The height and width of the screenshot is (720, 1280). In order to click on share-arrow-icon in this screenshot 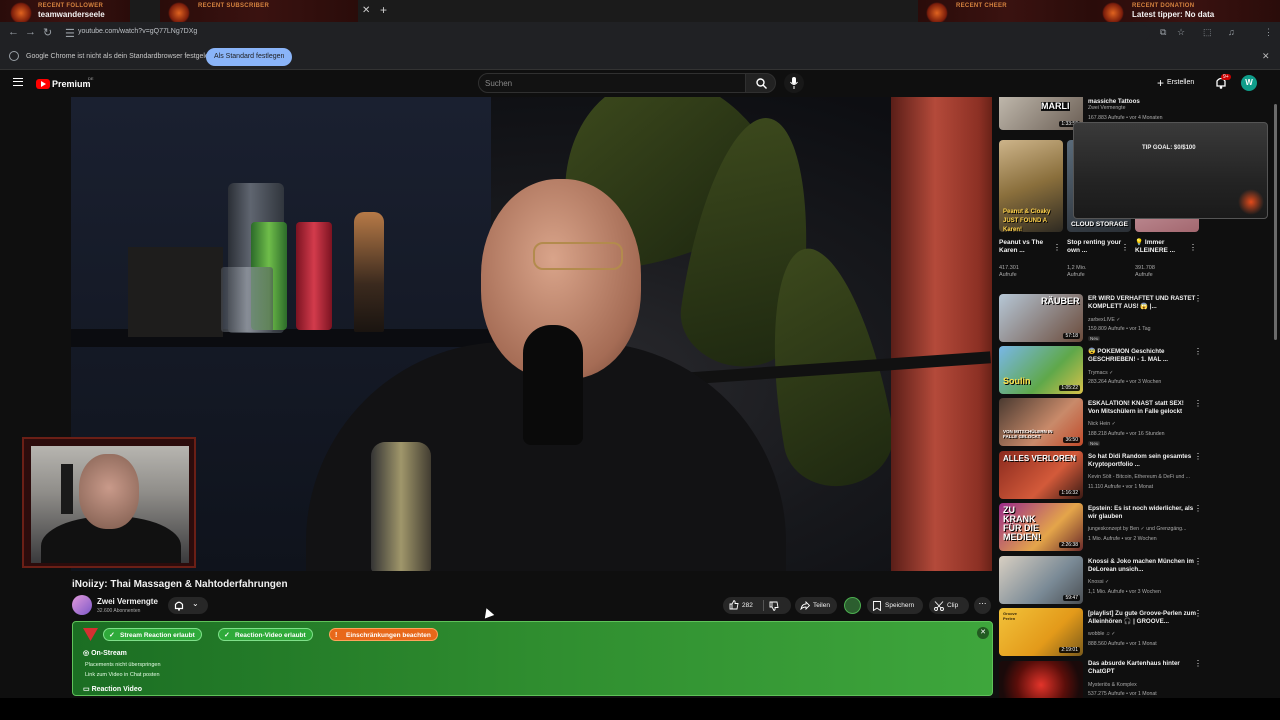, I will do `click(805, 605)`.